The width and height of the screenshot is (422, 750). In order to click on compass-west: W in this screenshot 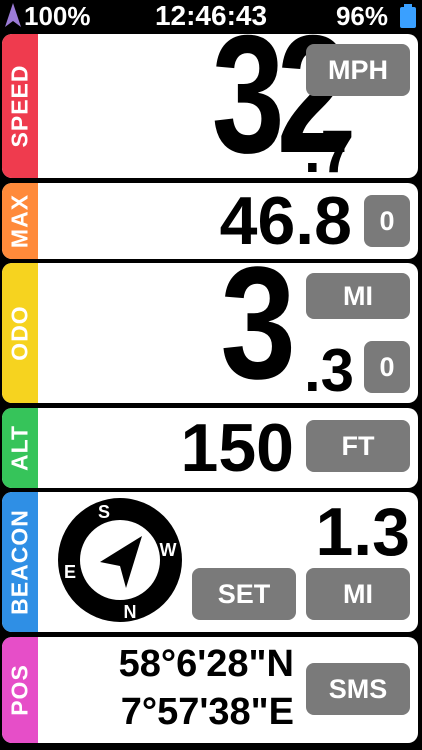, I will do `click(168, 550)`.